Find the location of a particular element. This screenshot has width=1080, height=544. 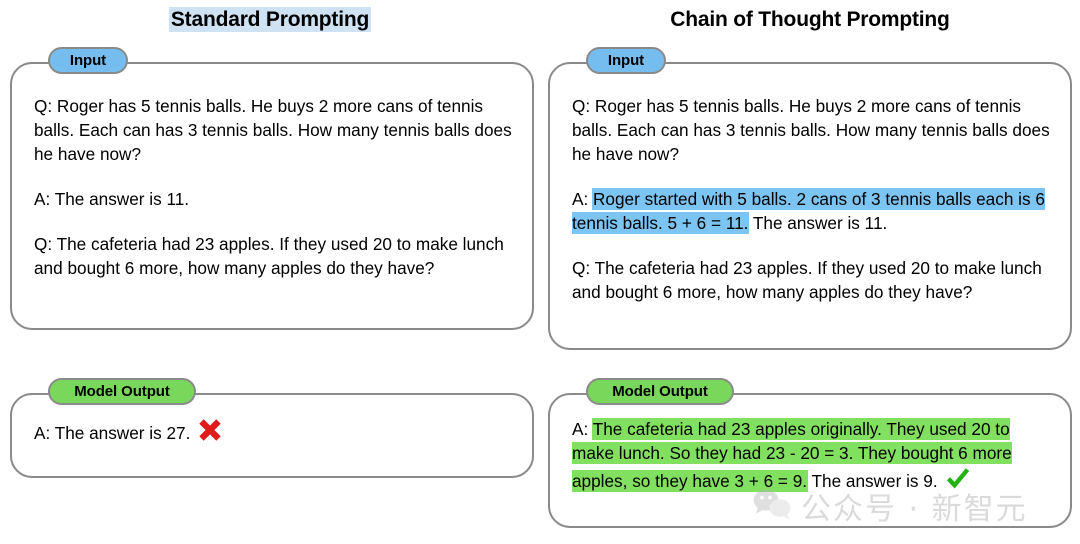

left-output-answer-text: A: The answer is 27. is located at coordinates (112, 433).